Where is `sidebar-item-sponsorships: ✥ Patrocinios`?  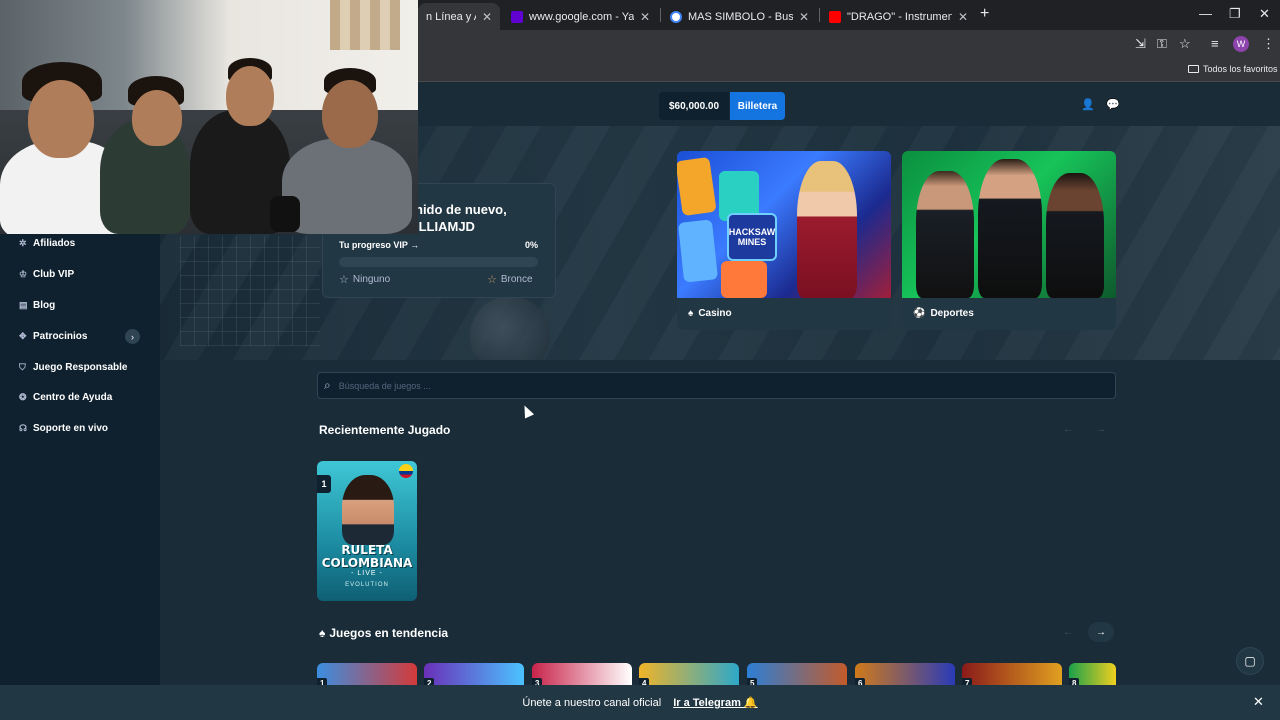
sidebar-item-sponsorships: ✥ Patrocinios is located at coordinates (53, 336).